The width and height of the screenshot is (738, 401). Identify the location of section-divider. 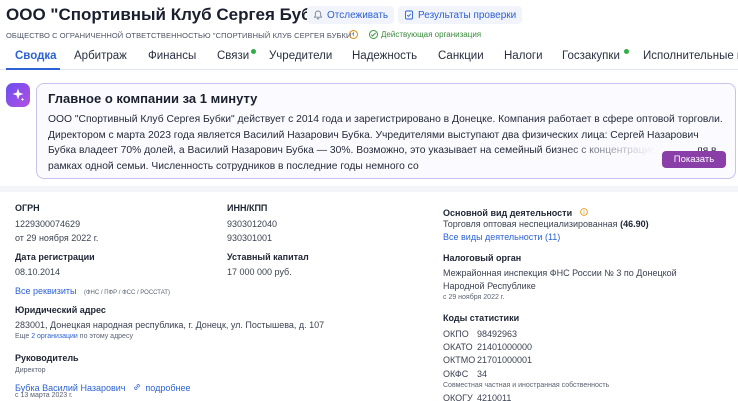
(369, 189).